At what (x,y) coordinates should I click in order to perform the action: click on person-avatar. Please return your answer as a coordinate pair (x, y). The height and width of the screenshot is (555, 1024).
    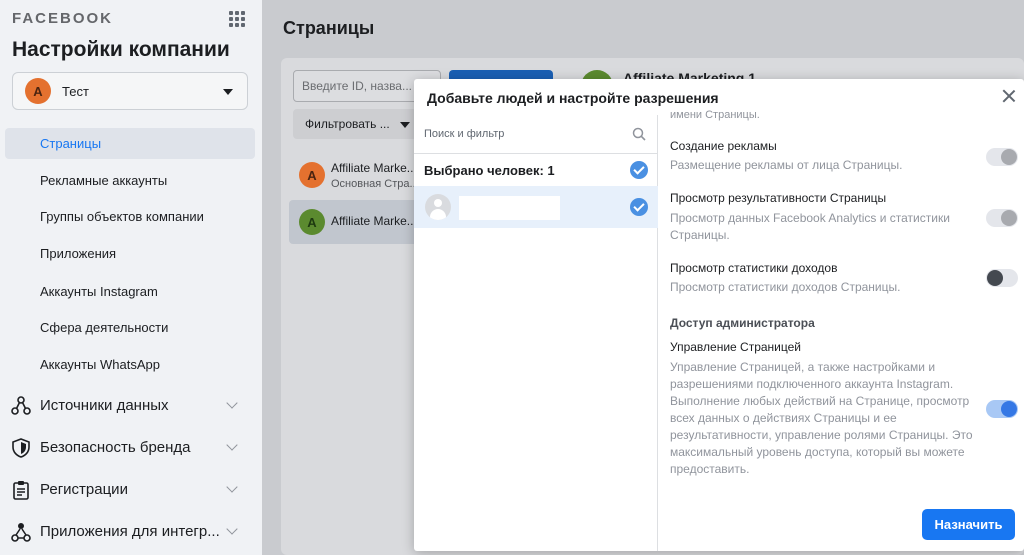
    Looking at the image, I should click on (438, 207).